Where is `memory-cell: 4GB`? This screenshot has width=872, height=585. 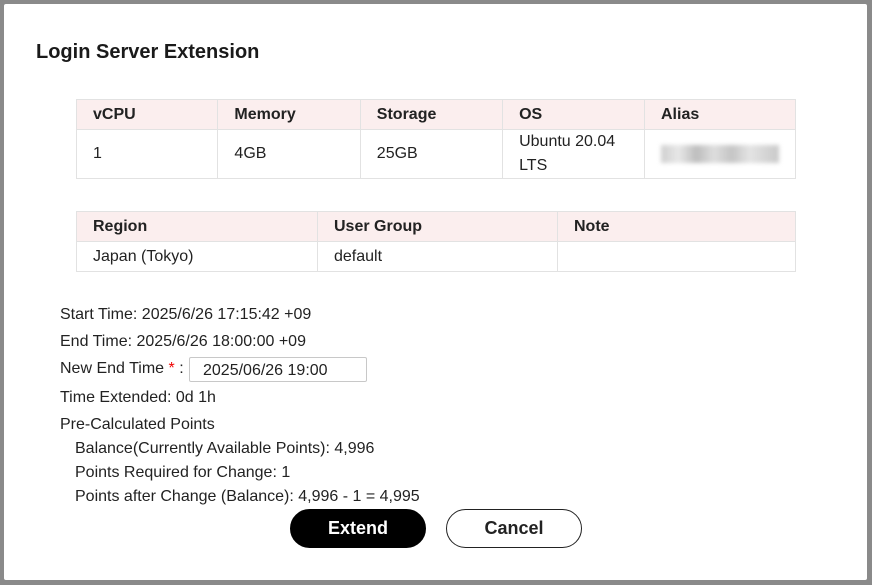 memory-cell: 4GB is located at coordinates (289, 154).